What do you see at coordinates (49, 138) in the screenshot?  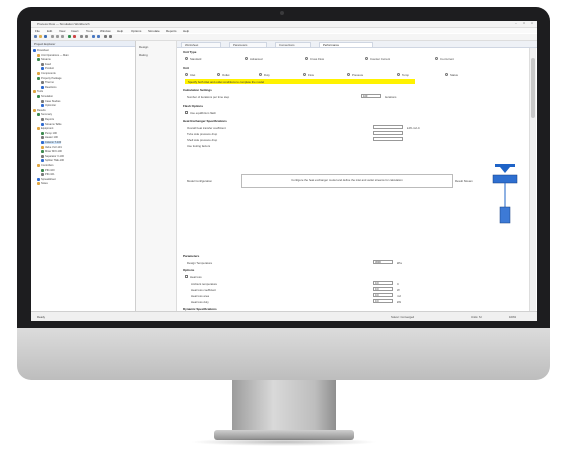 I see `tree-node: Heater 100` at bounding box center [49, 138].